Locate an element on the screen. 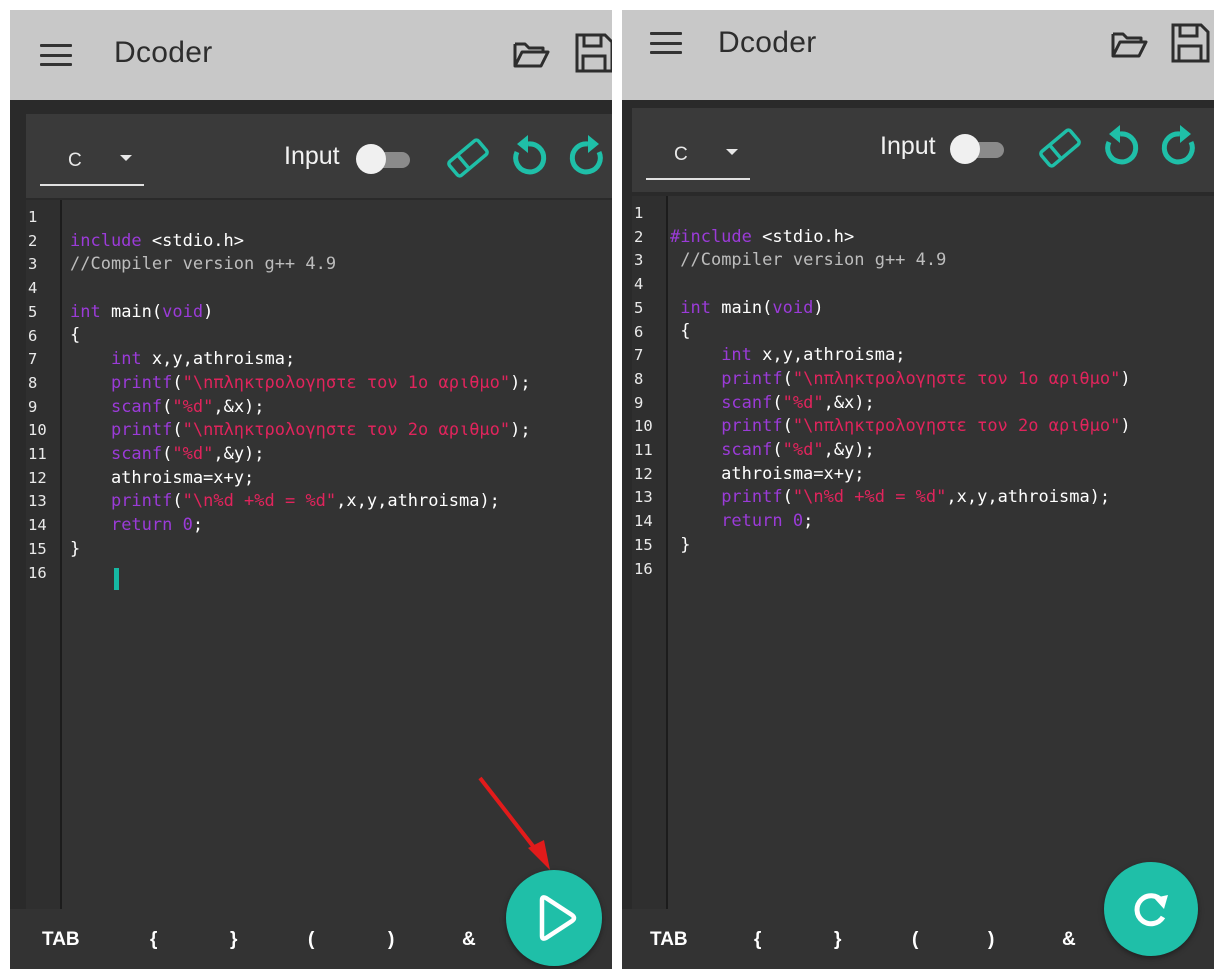 The height and width of the screenshot is (969, 1214). refresh-icon is located at coordinates (1151, 910).